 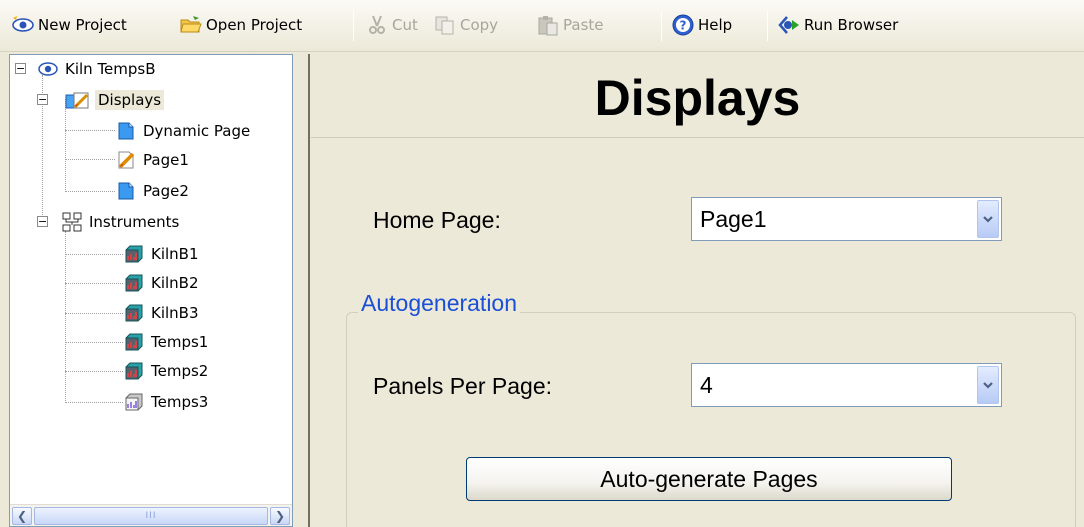 What do you see at coordinates (72, 222) in the screenshot?
I see `network-icon` at bounding box center [72, 222].